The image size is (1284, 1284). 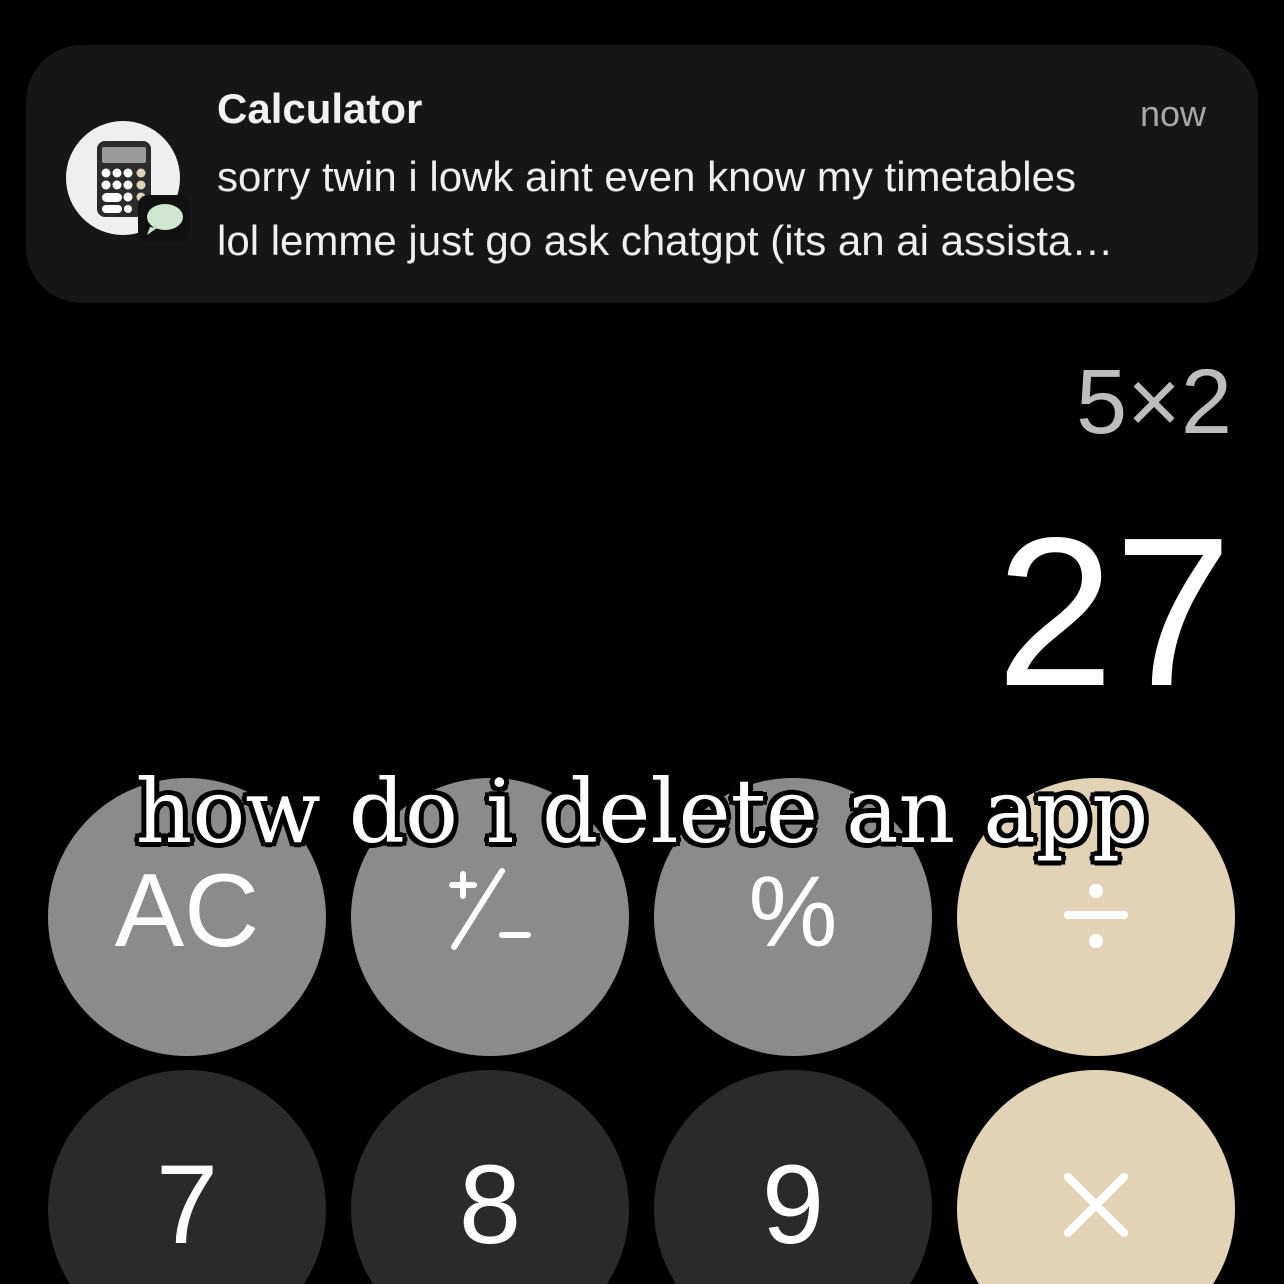 What do you see at coordinates (1153, 402) in the screenshot?
I see `expression-display: 5×2` at bounding box center [1153, 402].